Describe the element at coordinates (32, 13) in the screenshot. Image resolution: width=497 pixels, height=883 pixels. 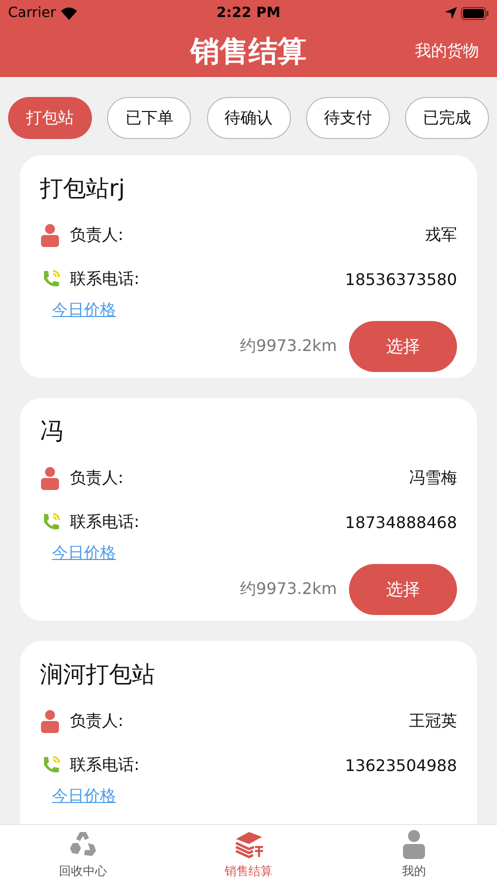
I see `carrier-text: Carrier` at that location.